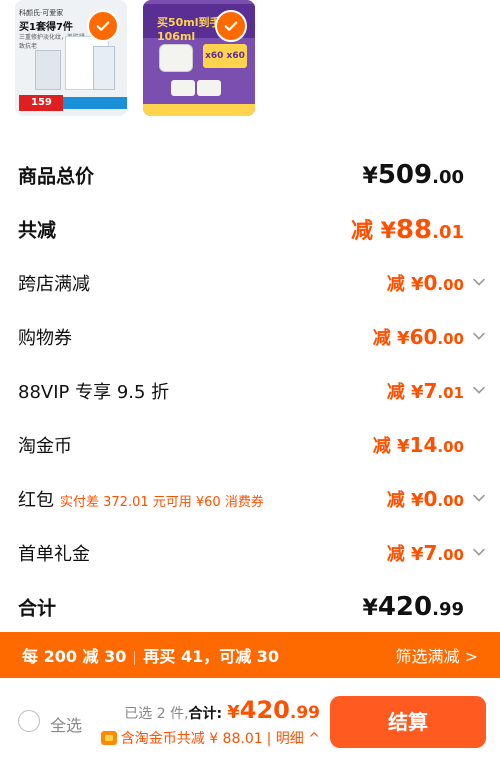  I want to click on row-first-order-gift: 首单礼金 减 ¥7.00, so click(250, 553).